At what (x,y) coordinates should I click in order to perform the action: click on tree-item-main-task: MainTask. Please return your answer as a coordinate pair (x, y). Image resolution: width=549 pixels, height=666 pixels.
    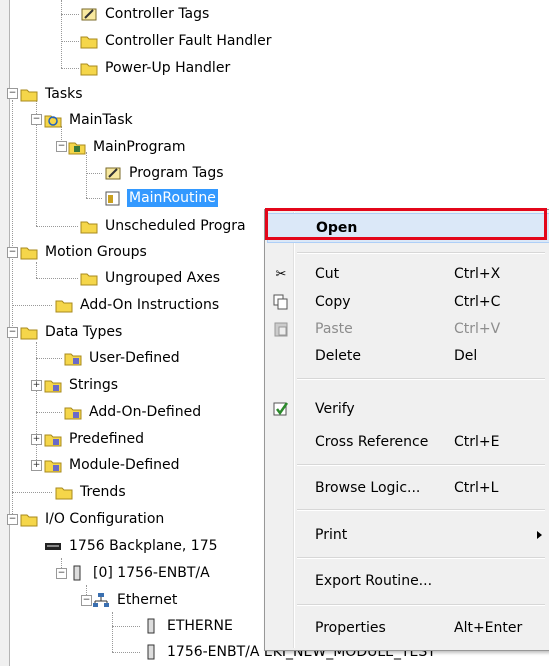
    Looking at the image, I should click on (89, 120).